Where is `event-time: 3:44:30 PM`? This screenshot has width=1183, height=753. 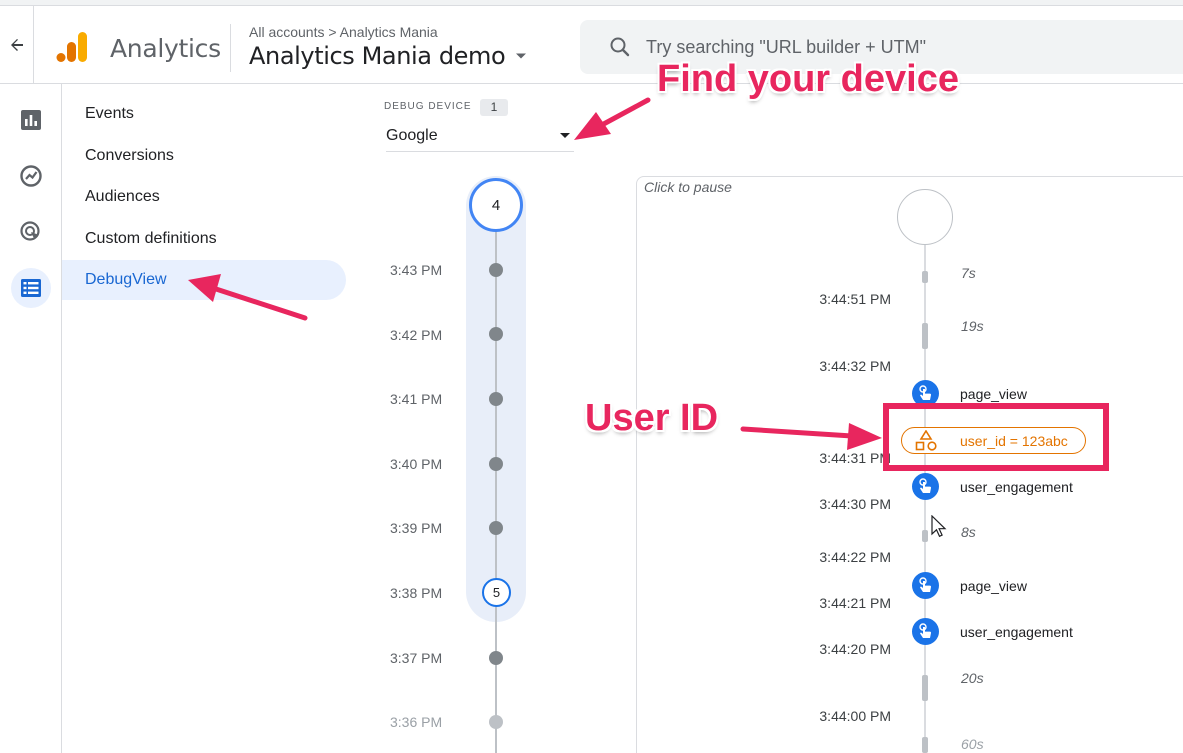
event-time: 3:44:30 PM is located at coordinates (855, 504).